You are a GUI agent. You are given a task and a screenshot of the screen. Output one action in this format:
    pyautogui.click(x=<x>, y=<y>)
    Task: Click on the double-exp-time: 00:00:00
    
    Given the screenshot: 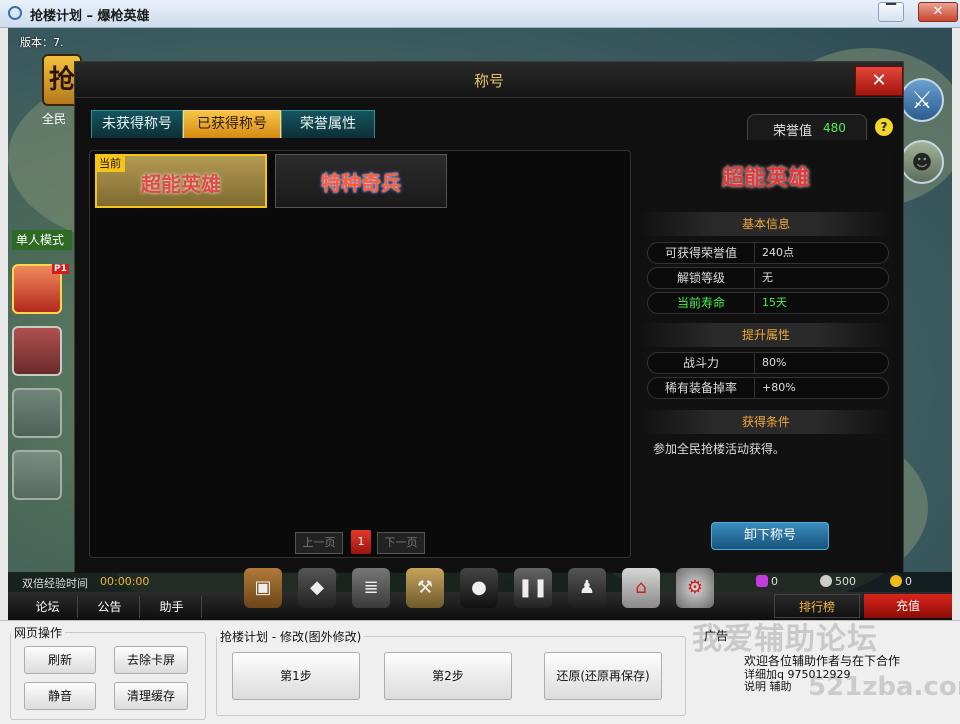 What is the action you would take?
    pyautogui.click(x=125, y=581)
    